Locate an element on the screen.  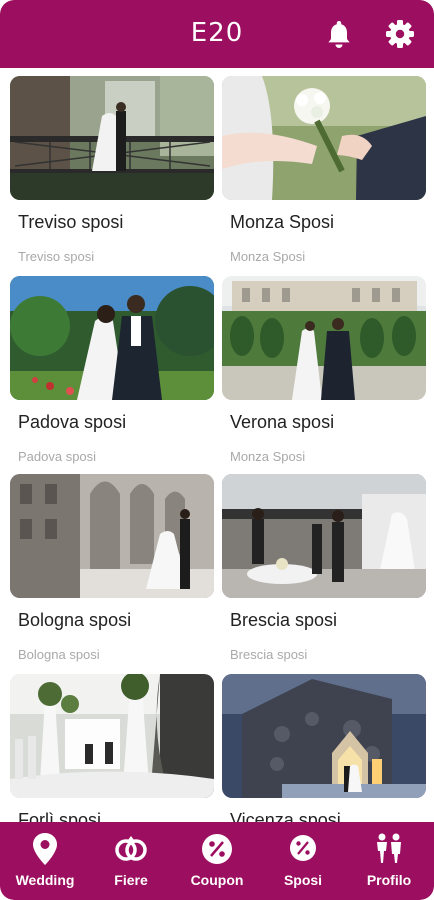
couple-icon is located at coordinates (389, 848).